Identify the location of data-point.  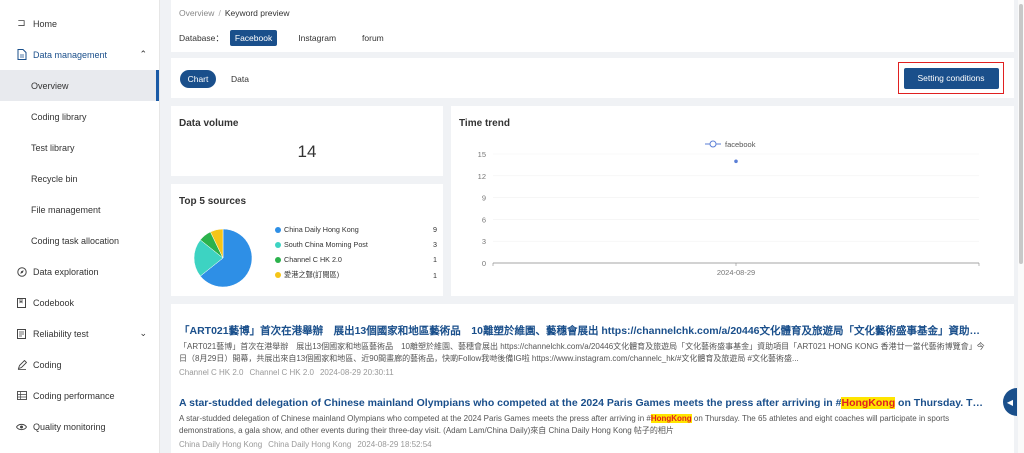
(736, 161).